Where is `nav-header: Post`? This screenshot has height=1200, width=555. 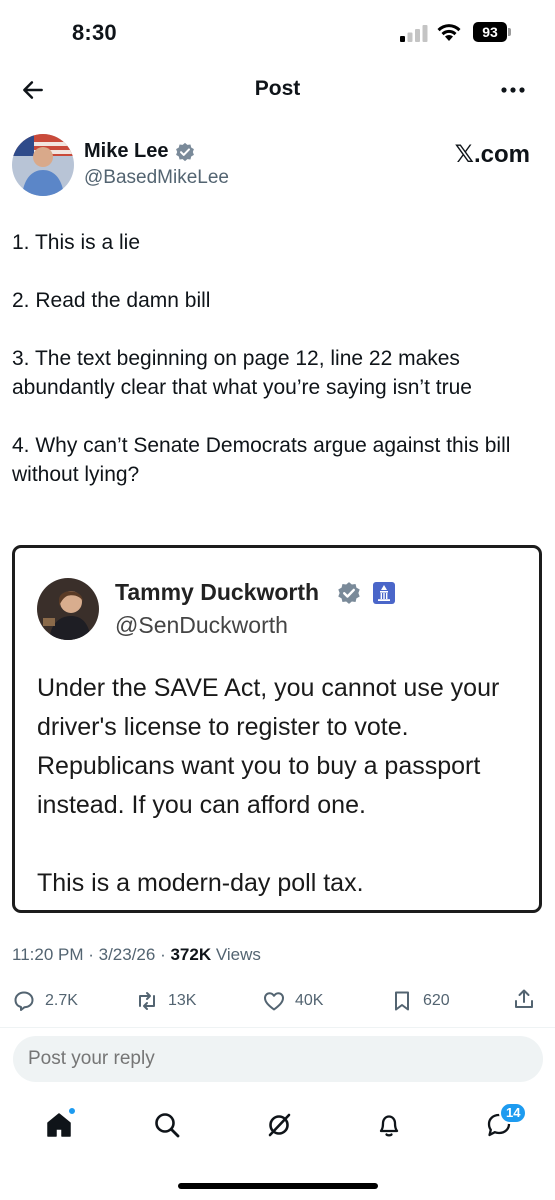 nav-header: Post is located at coordinates (277, 90).